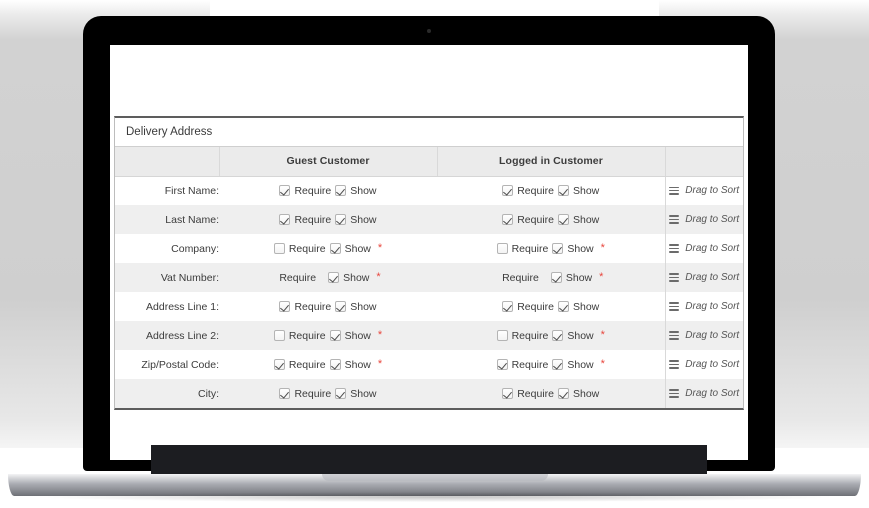  I want to click on row-field-label: City:, so click(208, 393).